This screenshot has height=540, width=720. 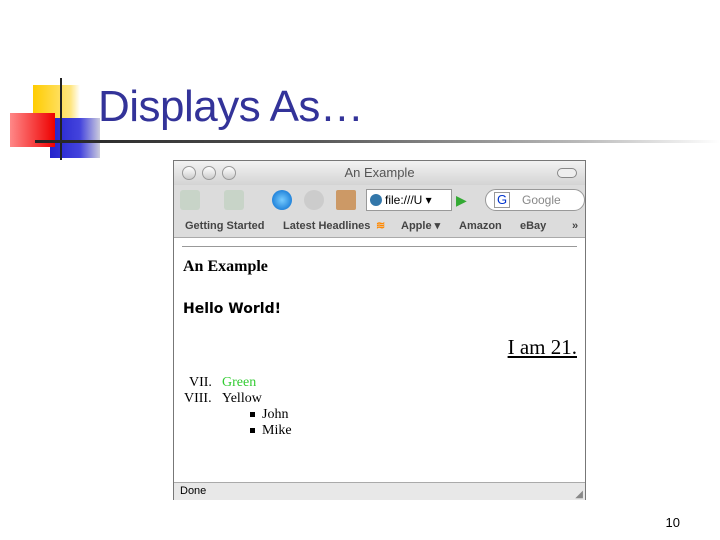 What do you see at coordinates (326, 226) in the screenshot?
I see `bookmark-latest-headlines: Latest Headlines` at bounding box center [326, 226].